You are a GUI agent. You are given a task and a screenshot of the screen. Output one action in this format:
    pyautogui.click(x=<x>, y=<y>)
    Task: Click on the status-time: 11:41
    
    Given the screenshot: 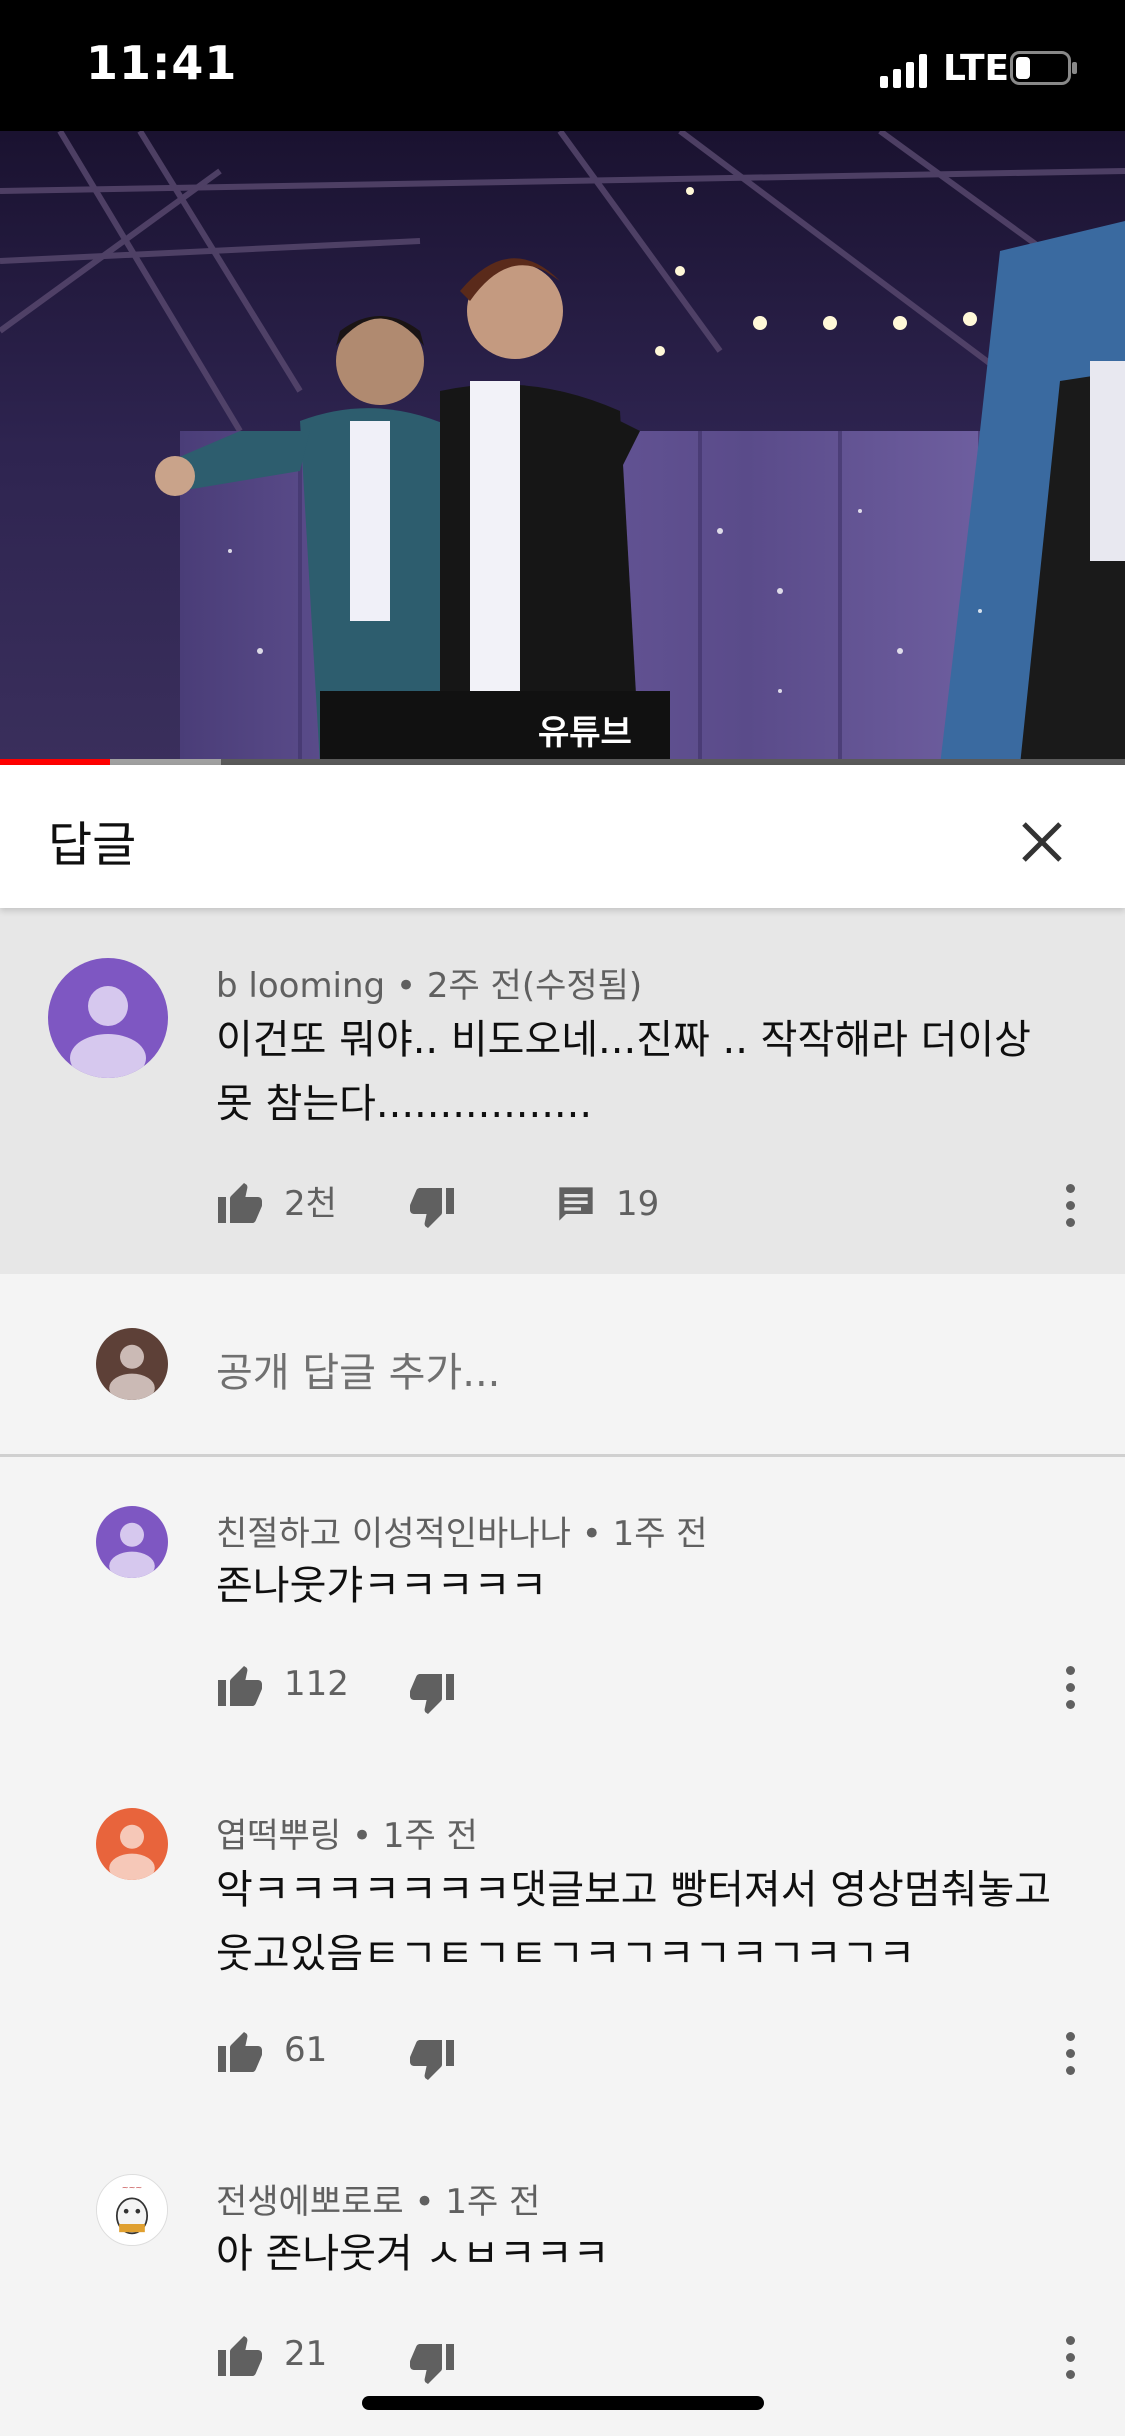 What is the action you would take?
    pyautogui.click(x=162, y=63)
    